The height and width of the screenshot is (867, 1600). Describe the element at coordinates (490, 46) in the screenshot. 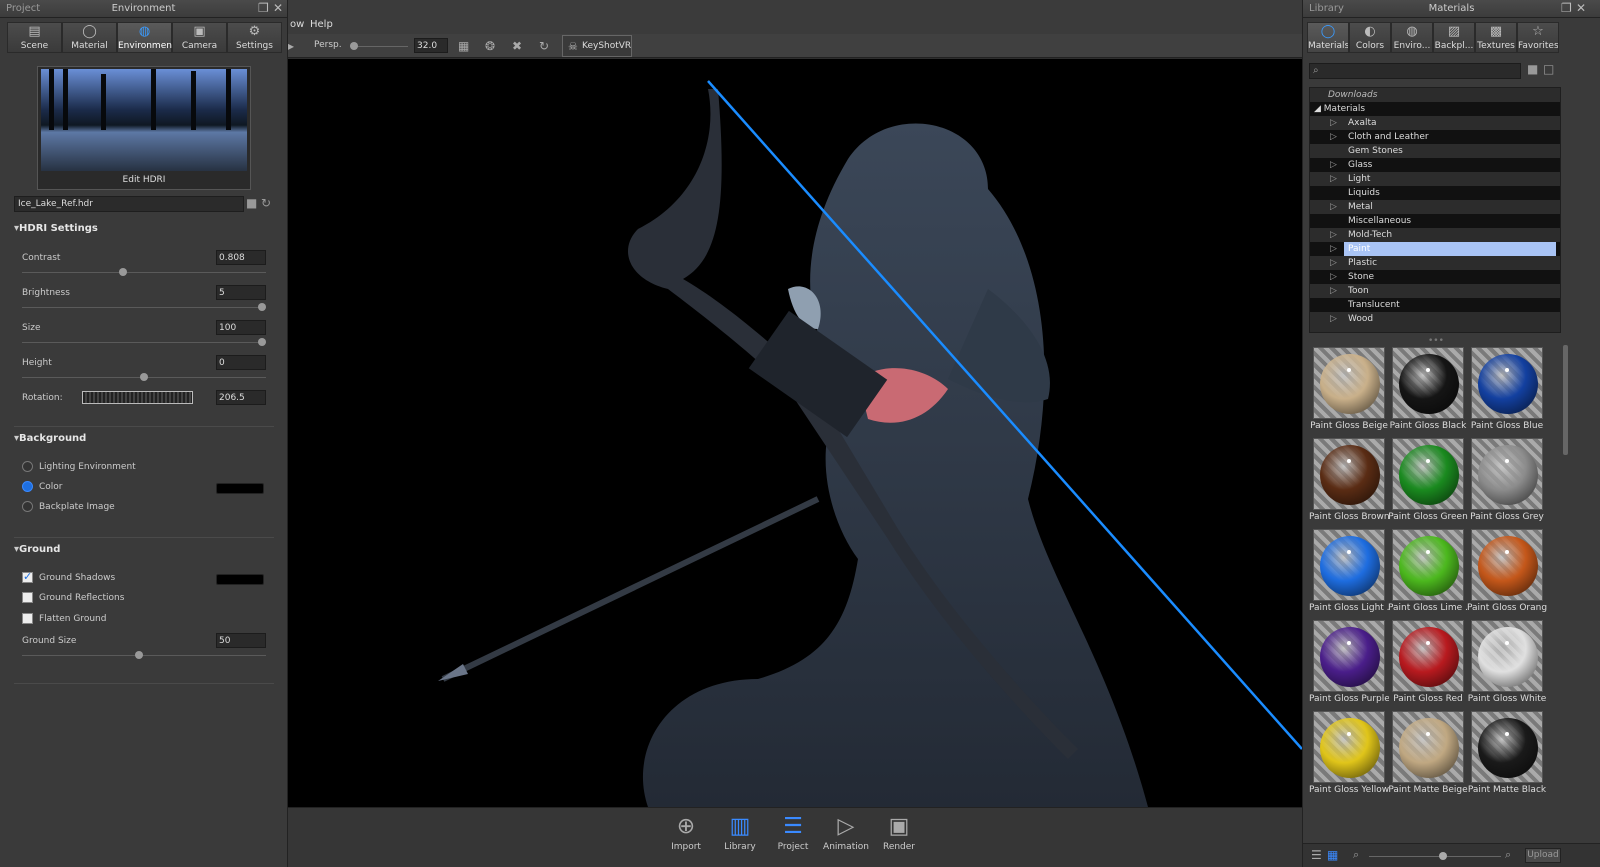

I see `wheel-icon: ❂` at that location.